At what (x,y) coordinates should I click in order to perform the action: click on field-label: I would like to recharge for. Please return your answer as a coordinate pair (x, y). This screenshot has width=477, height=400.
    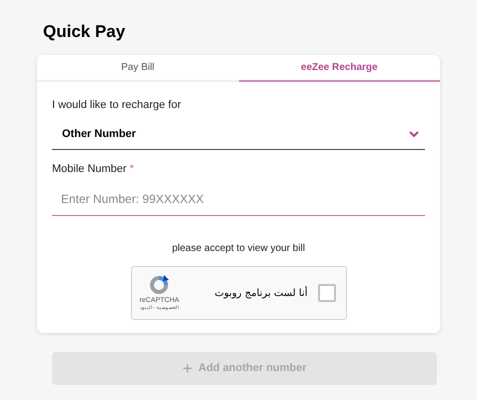
    Looking at the image, I should click on (117, 105).